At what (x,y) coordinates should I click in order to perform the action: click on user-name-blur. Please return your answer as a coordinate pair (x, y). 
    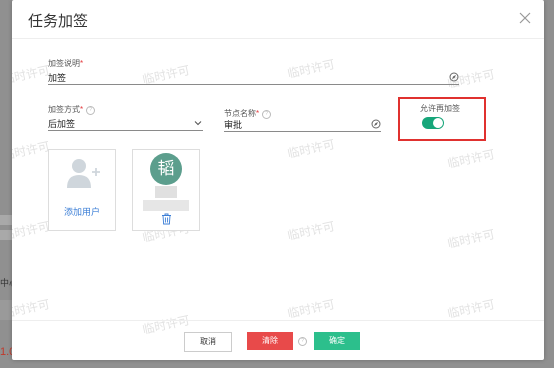
    Looking at the image, I should click on (166, 192).